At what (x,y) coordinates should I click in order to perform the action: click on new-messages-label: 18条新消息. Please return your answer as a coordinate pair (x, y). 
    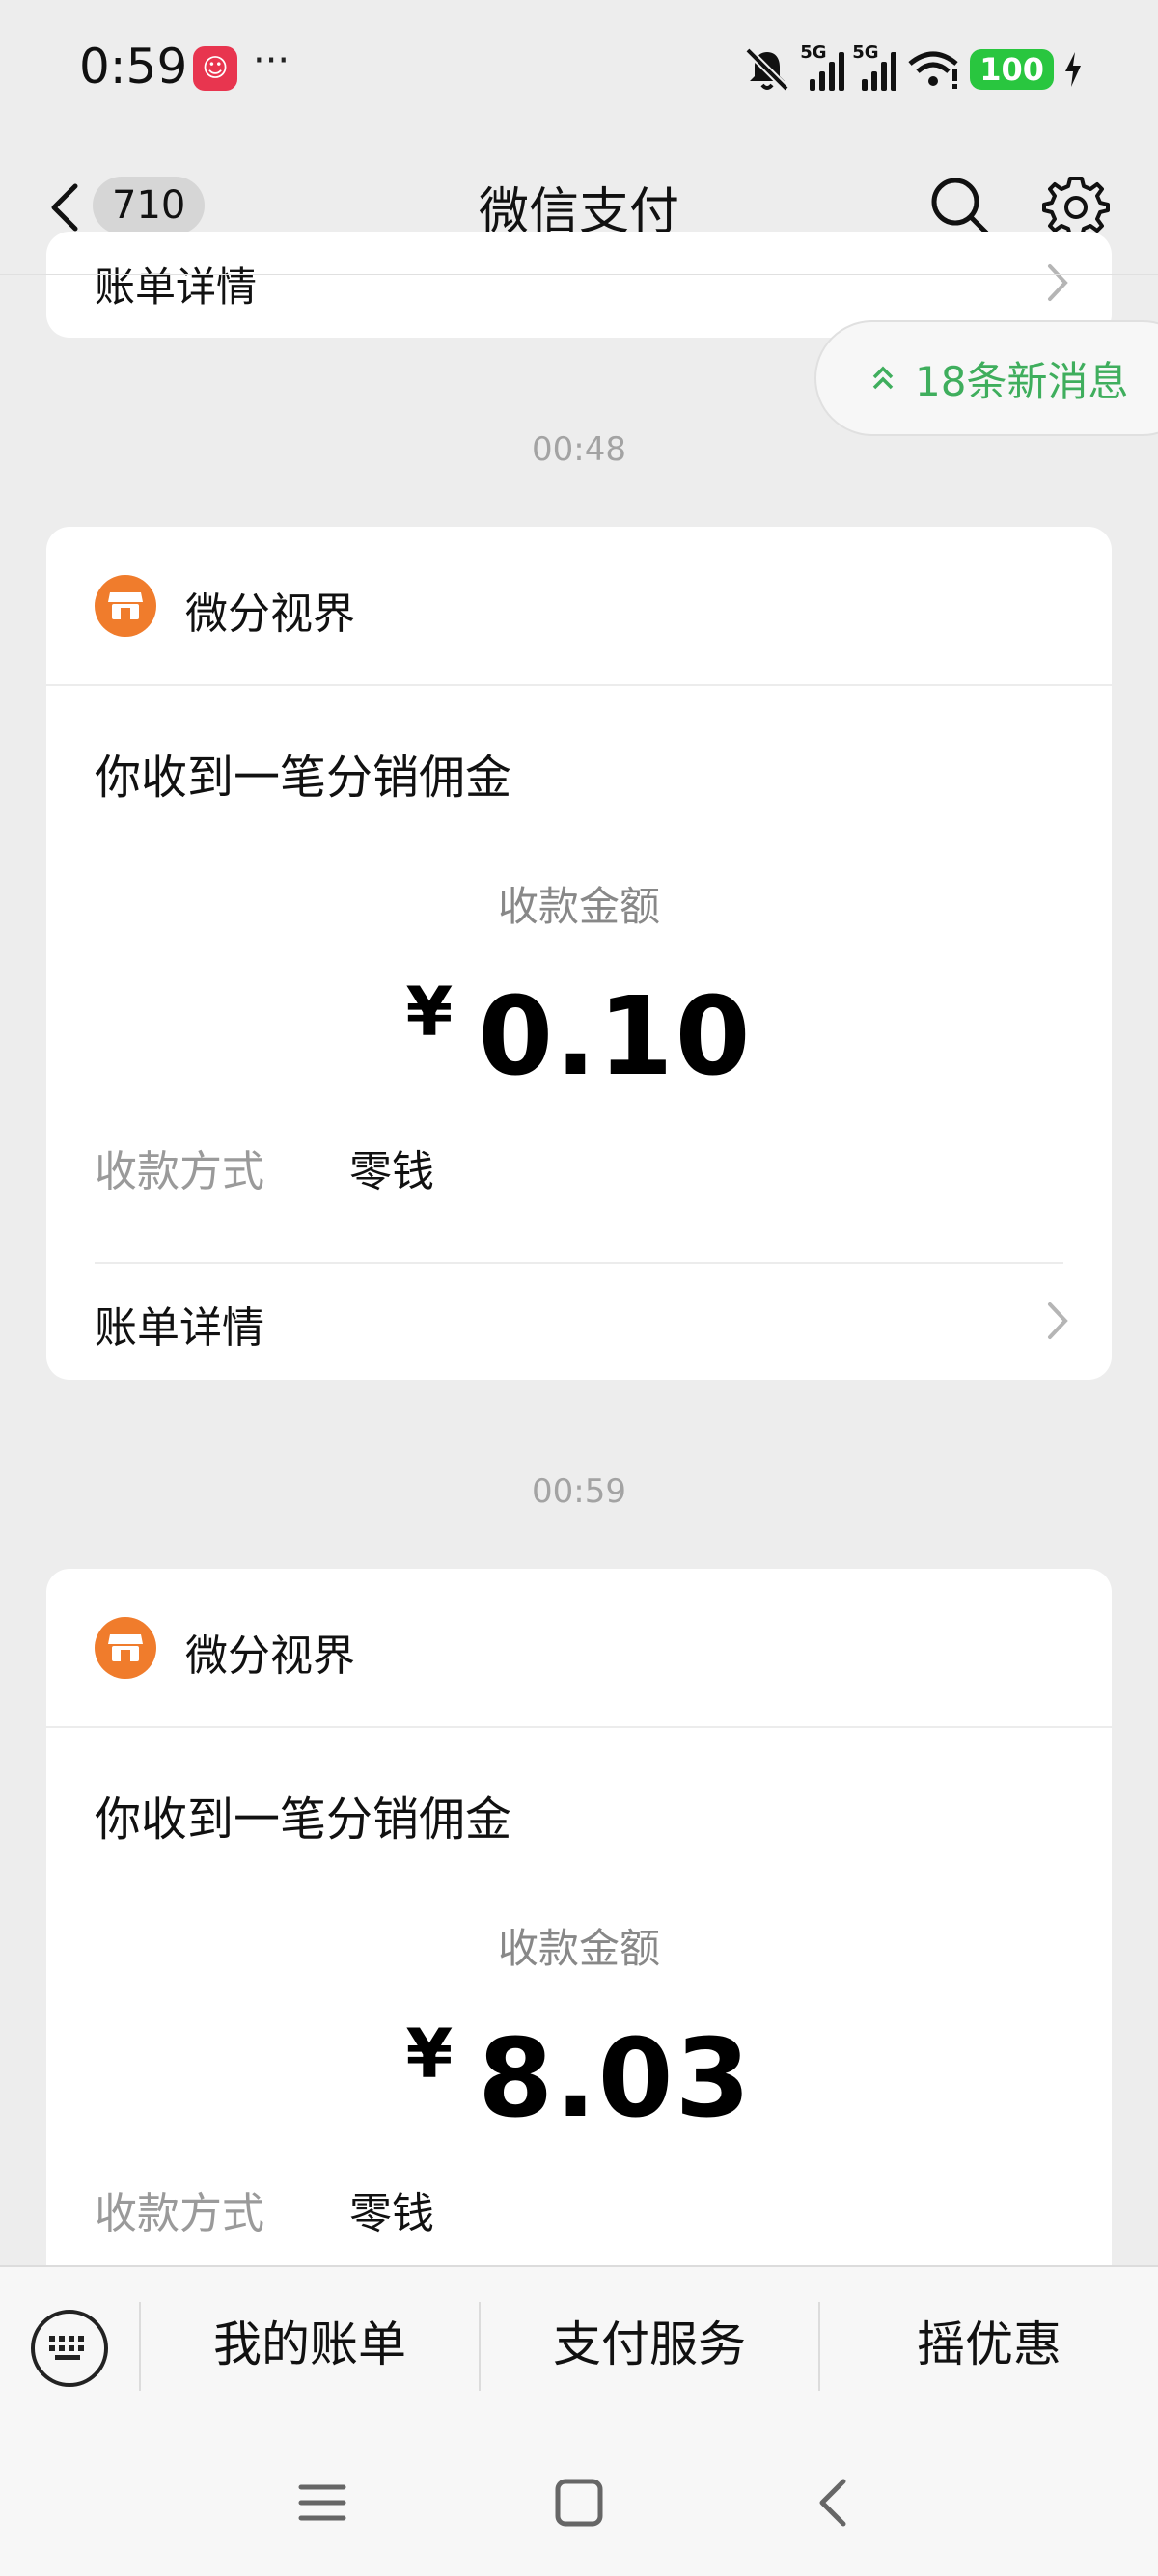
    Looking at the image, I should click on (1022, 381).